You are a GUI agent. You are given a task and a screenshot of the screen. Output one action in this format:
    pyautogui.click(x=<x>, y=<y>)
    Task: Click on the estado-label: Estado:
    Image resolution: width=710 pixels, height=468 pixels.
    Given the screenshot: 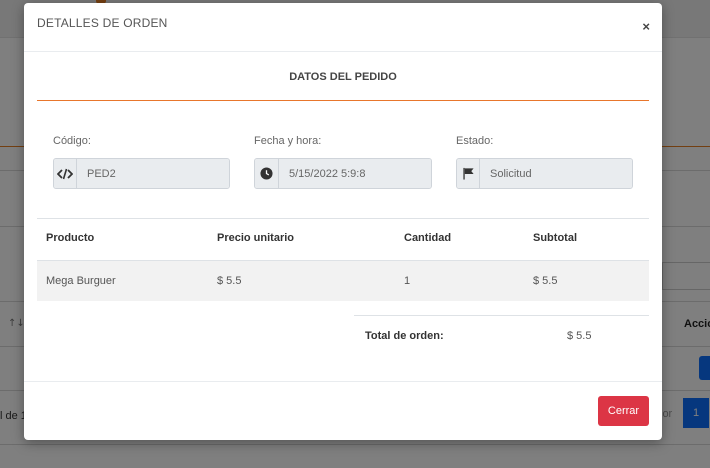 What is the action you would take?
    pyautogui.click(x=475, y=141)
    